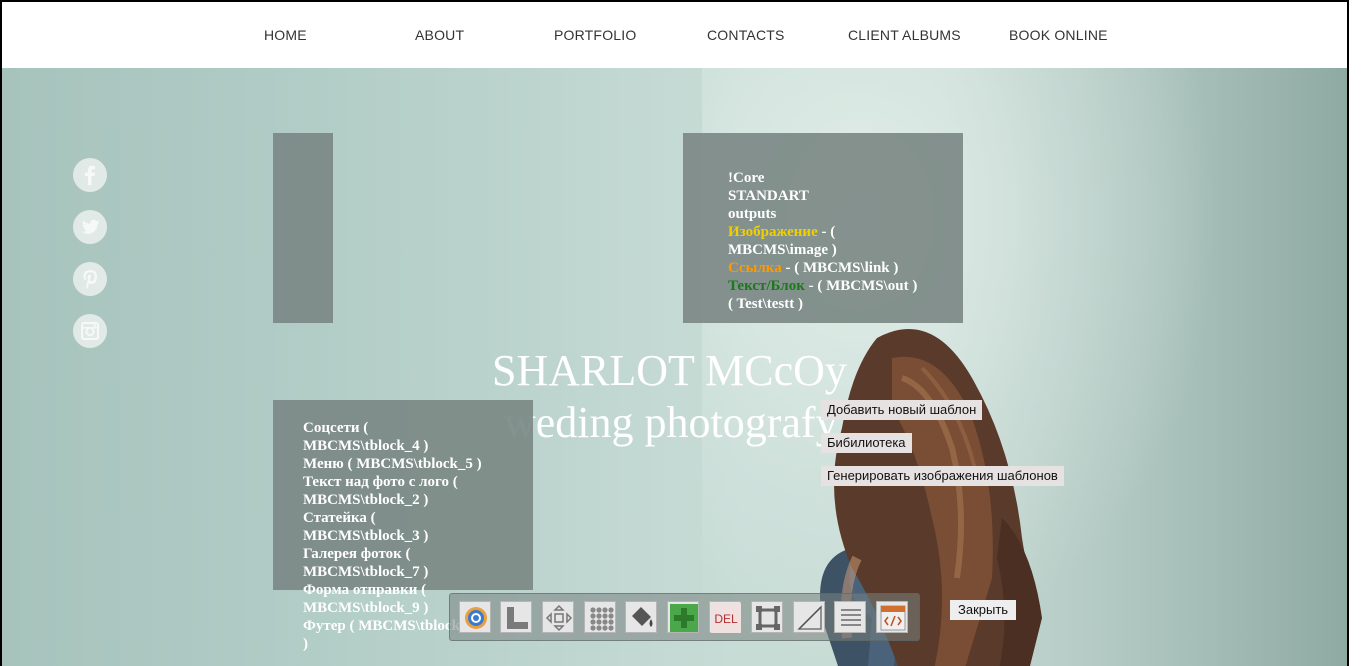 Image resolution: width=1366 pixels, height=666 pixels. I want to click on twitter-icon, so click(90, 227).